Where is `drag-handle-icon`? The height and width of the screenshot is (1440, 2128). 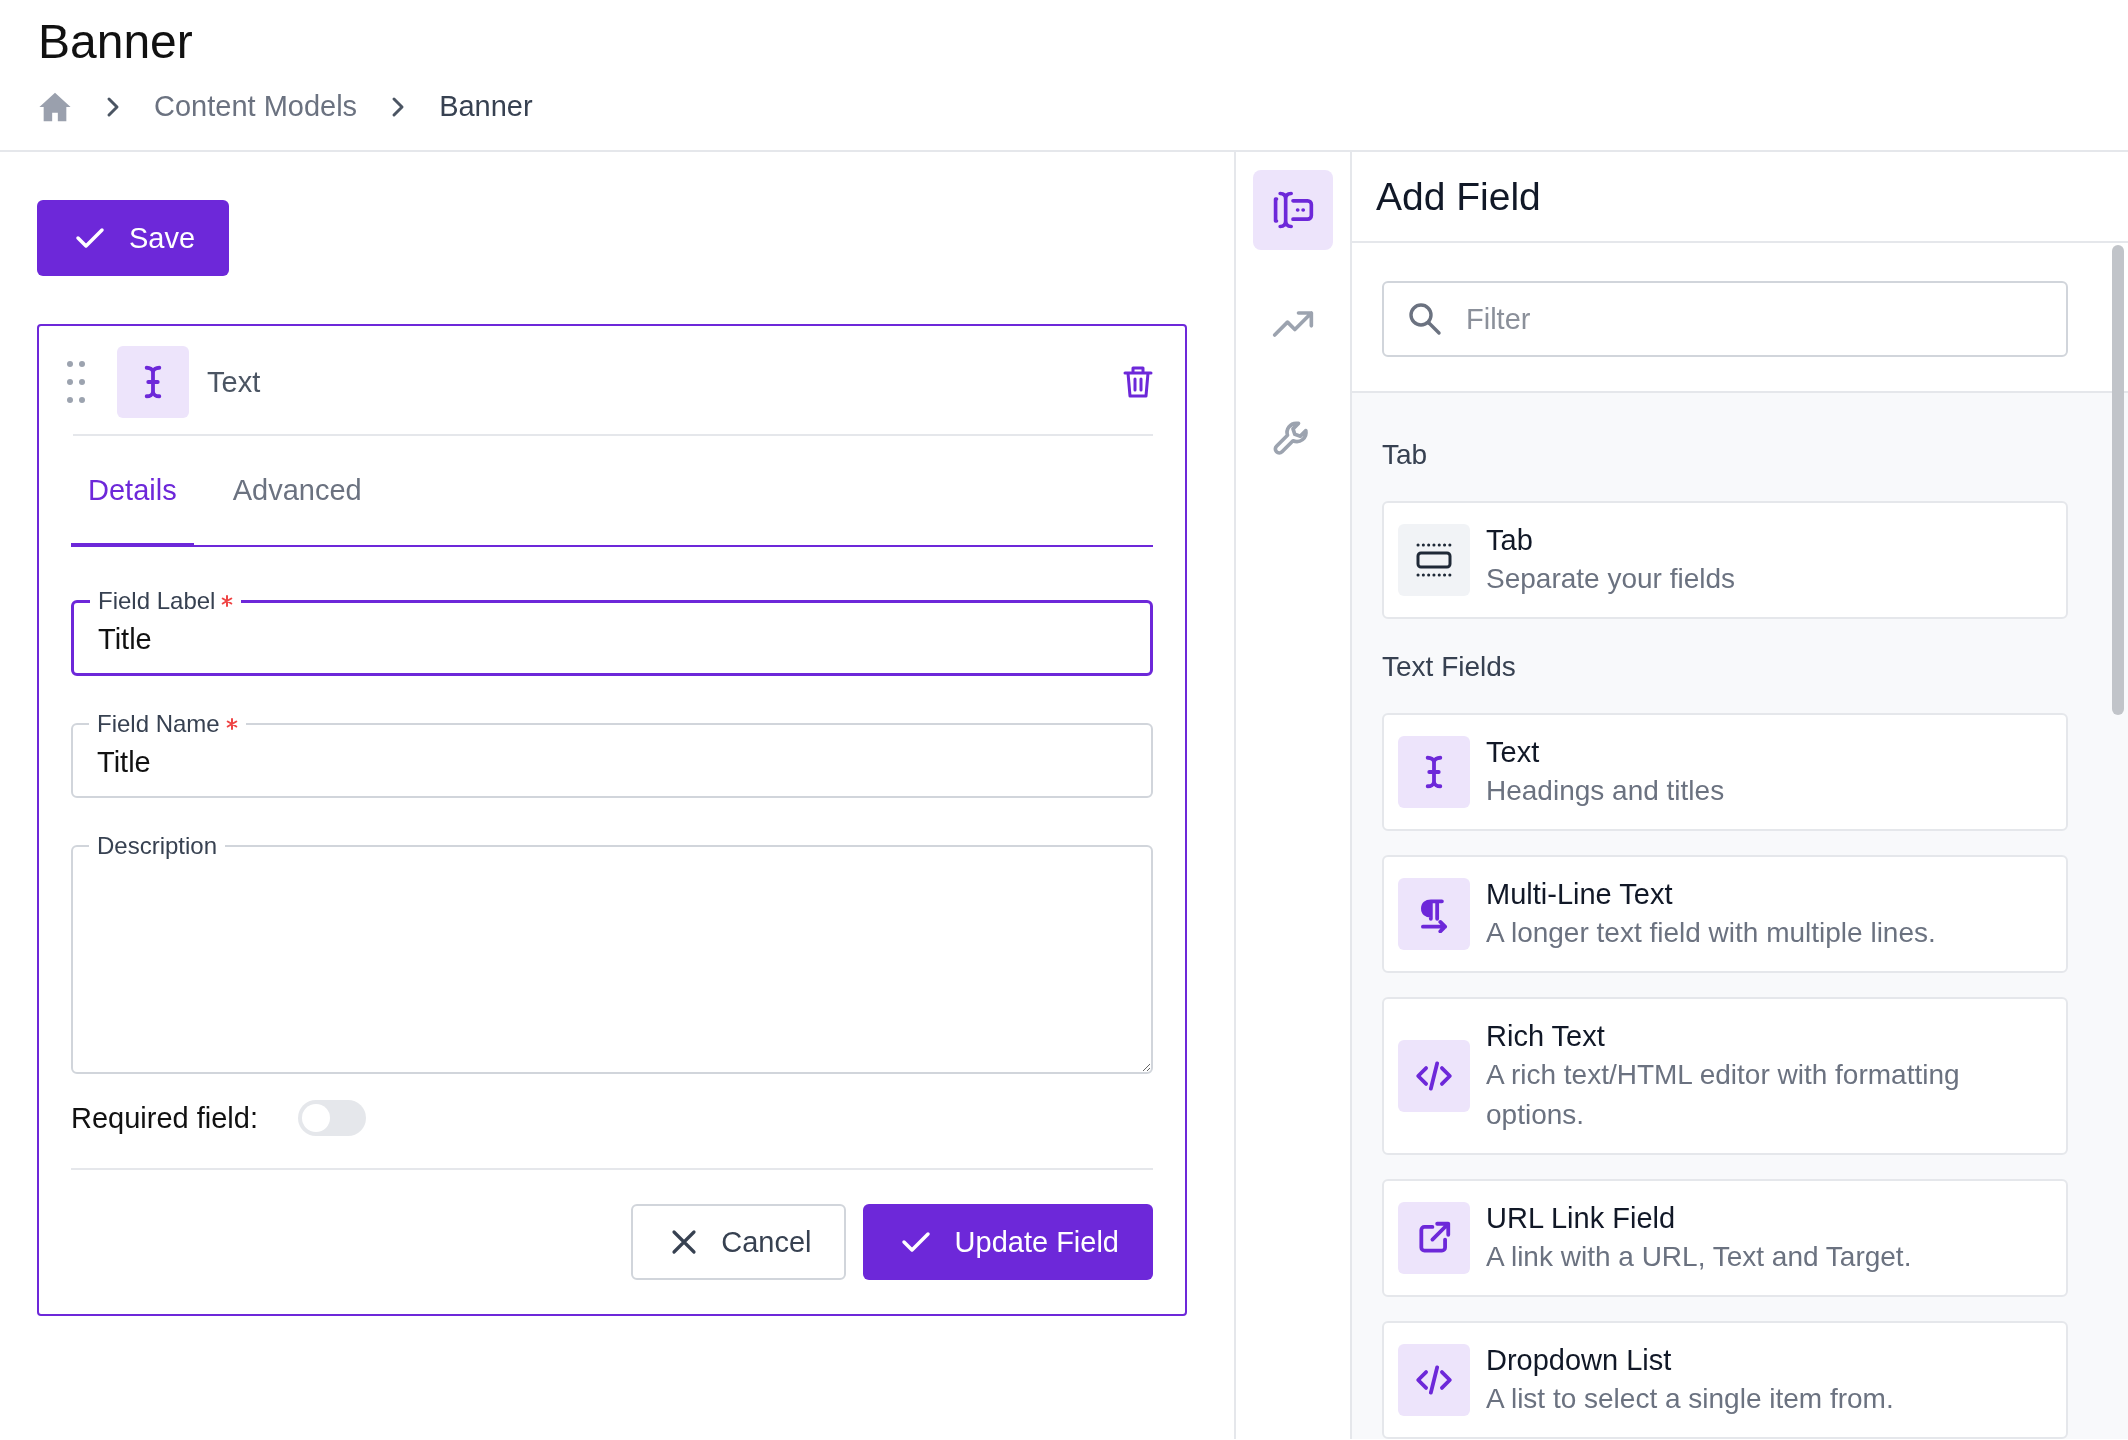
drag-handle-icon is located at coordinates (76, 382).